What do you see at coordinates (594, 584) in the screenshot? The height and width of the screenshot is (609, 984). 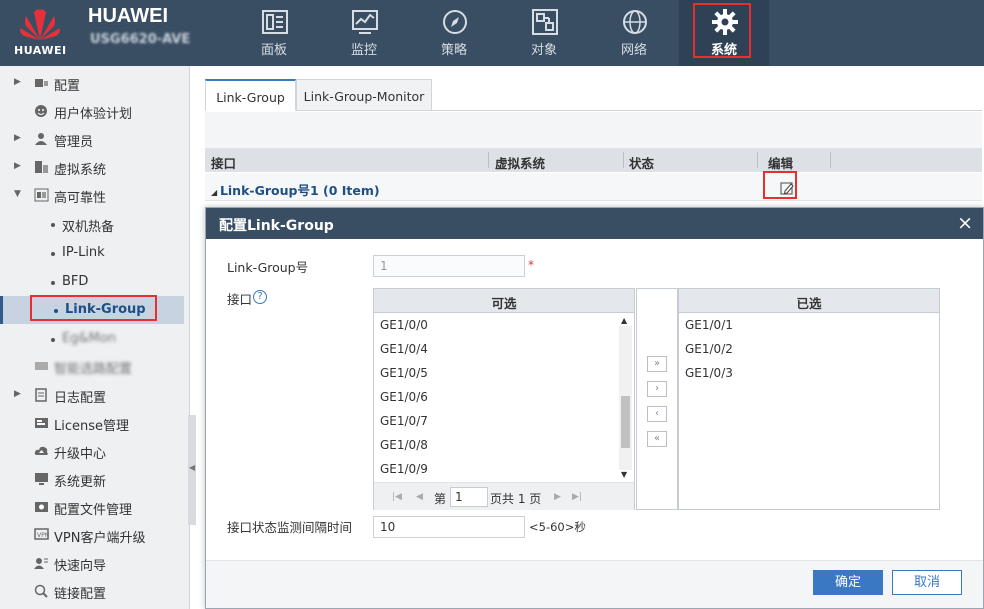 I see `dialog-footer: 确定 取消` at bounding box center [594, 584].